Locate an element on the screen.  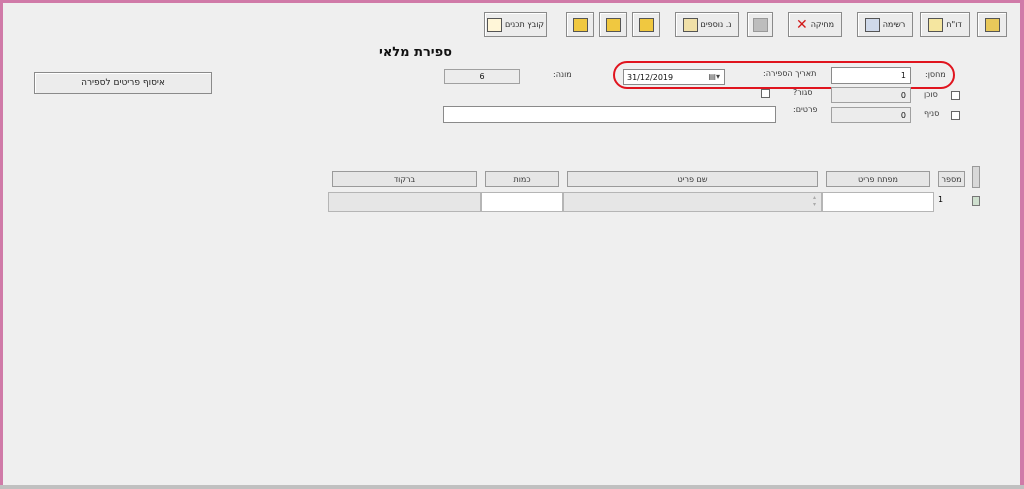
grid-corner-icon is located at coordinates (976, 177).